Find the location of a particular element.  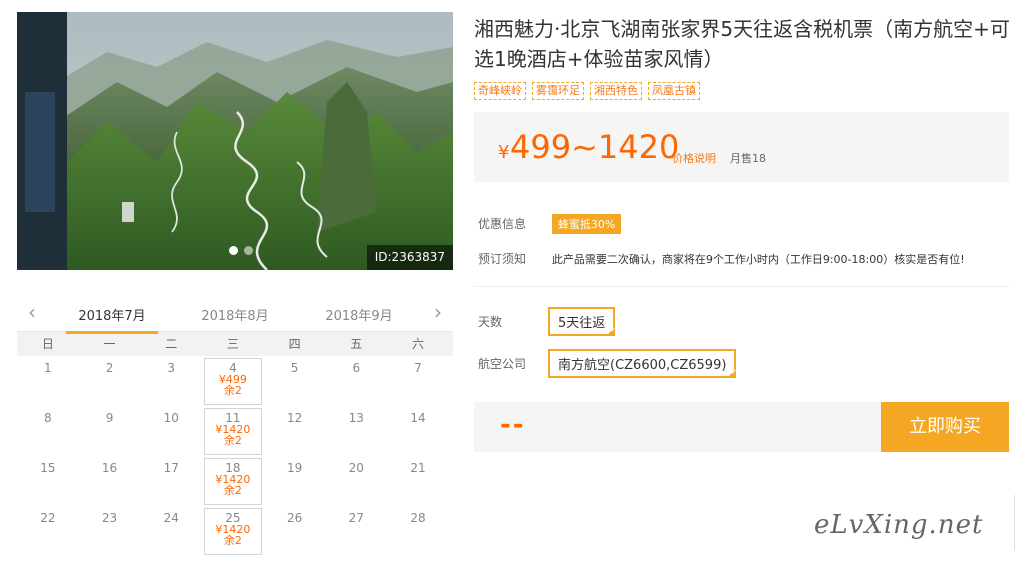

feature-tags: 奇峰峡岭 雾霭环足 湘西特色 凤凰古镇 is located at coordinates (587, 91).